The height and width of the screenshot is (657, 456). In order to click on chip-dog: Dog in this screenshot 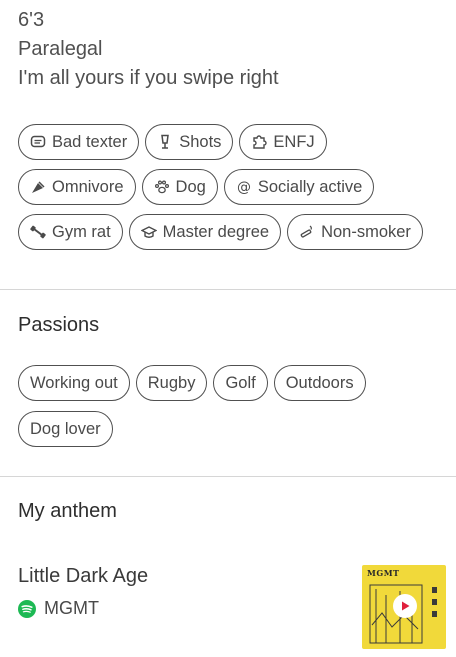, I will do `click(179, 187)`.